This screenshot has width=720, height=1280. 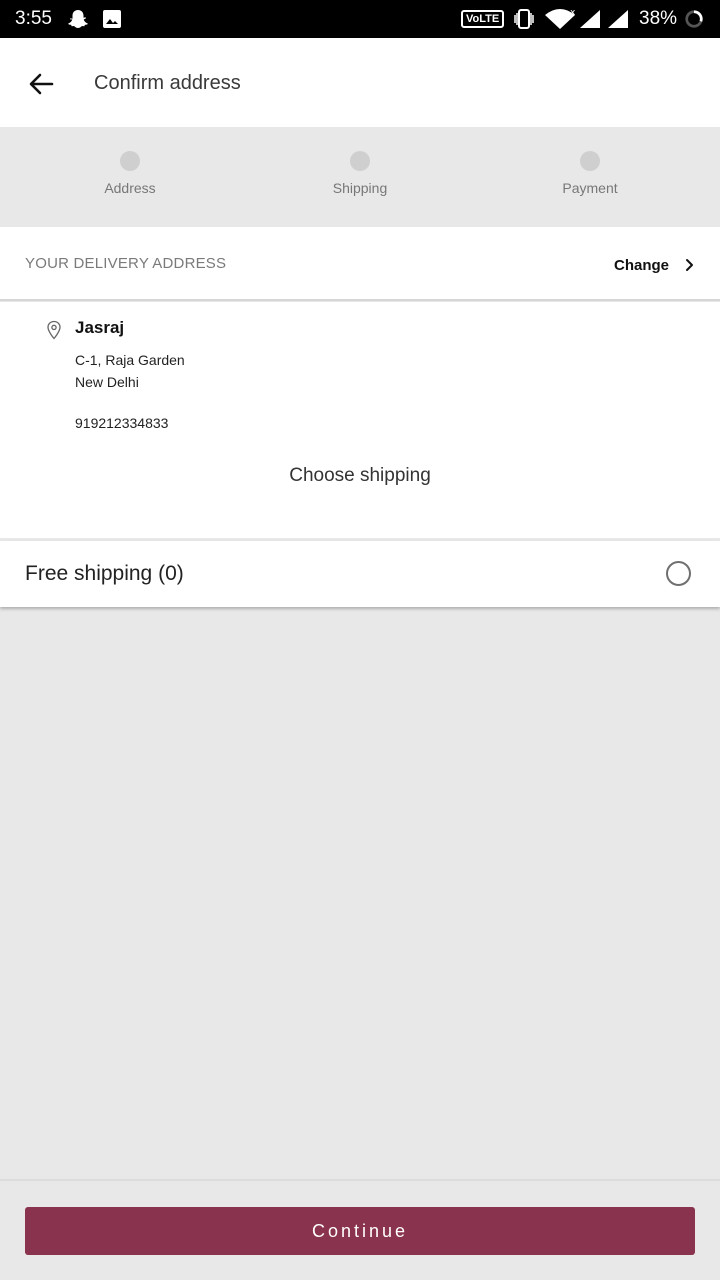 What do you see at coordinates (78, 19) in the screenshot?
I see `snapchat-icon` at bounding box center [78, 19].